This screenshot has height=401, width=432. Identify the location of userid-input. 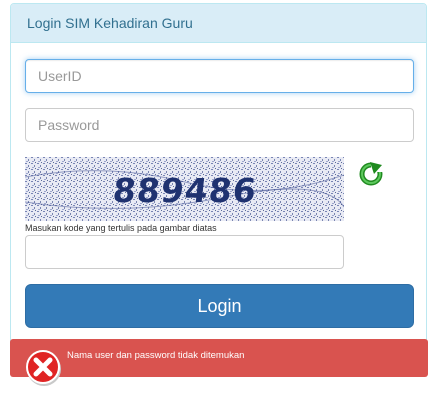
(219, 76).